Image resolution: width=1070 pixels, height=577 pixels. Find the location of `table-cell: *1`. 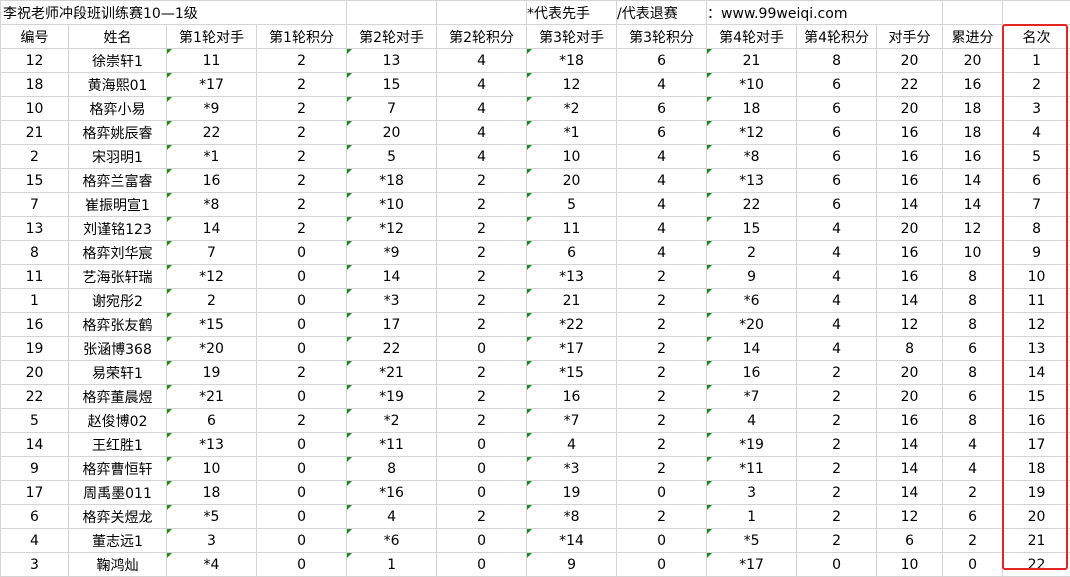

table-cell: *1 is located at coordinates (572, 133).